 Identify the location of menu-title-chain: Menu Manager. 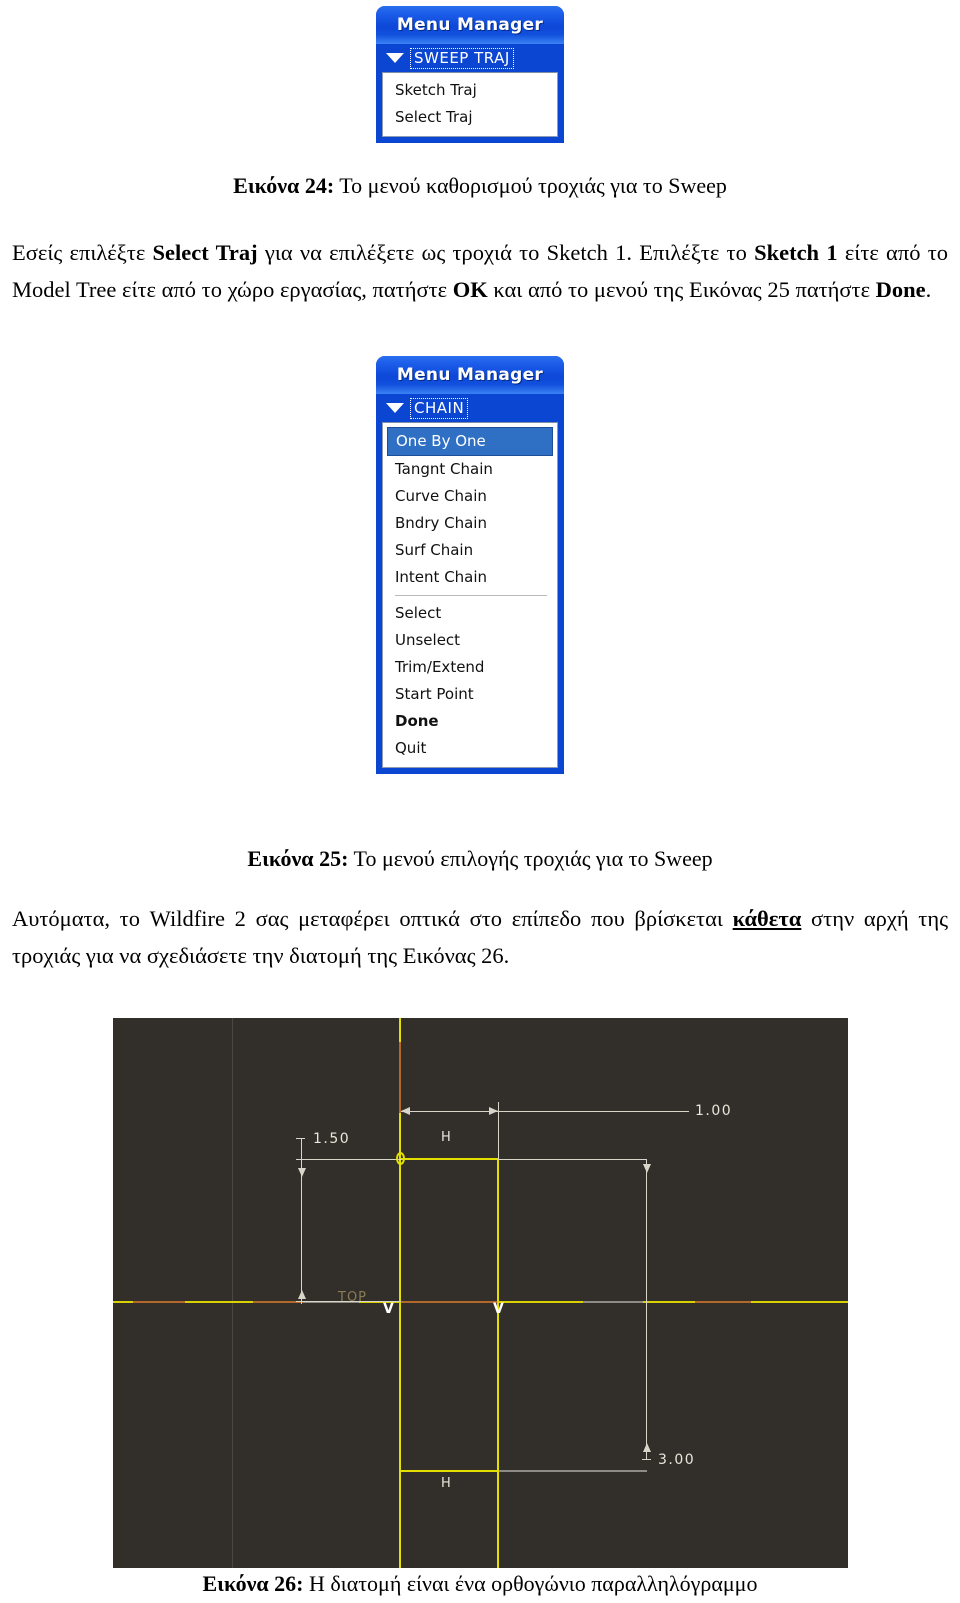
(470, 375).